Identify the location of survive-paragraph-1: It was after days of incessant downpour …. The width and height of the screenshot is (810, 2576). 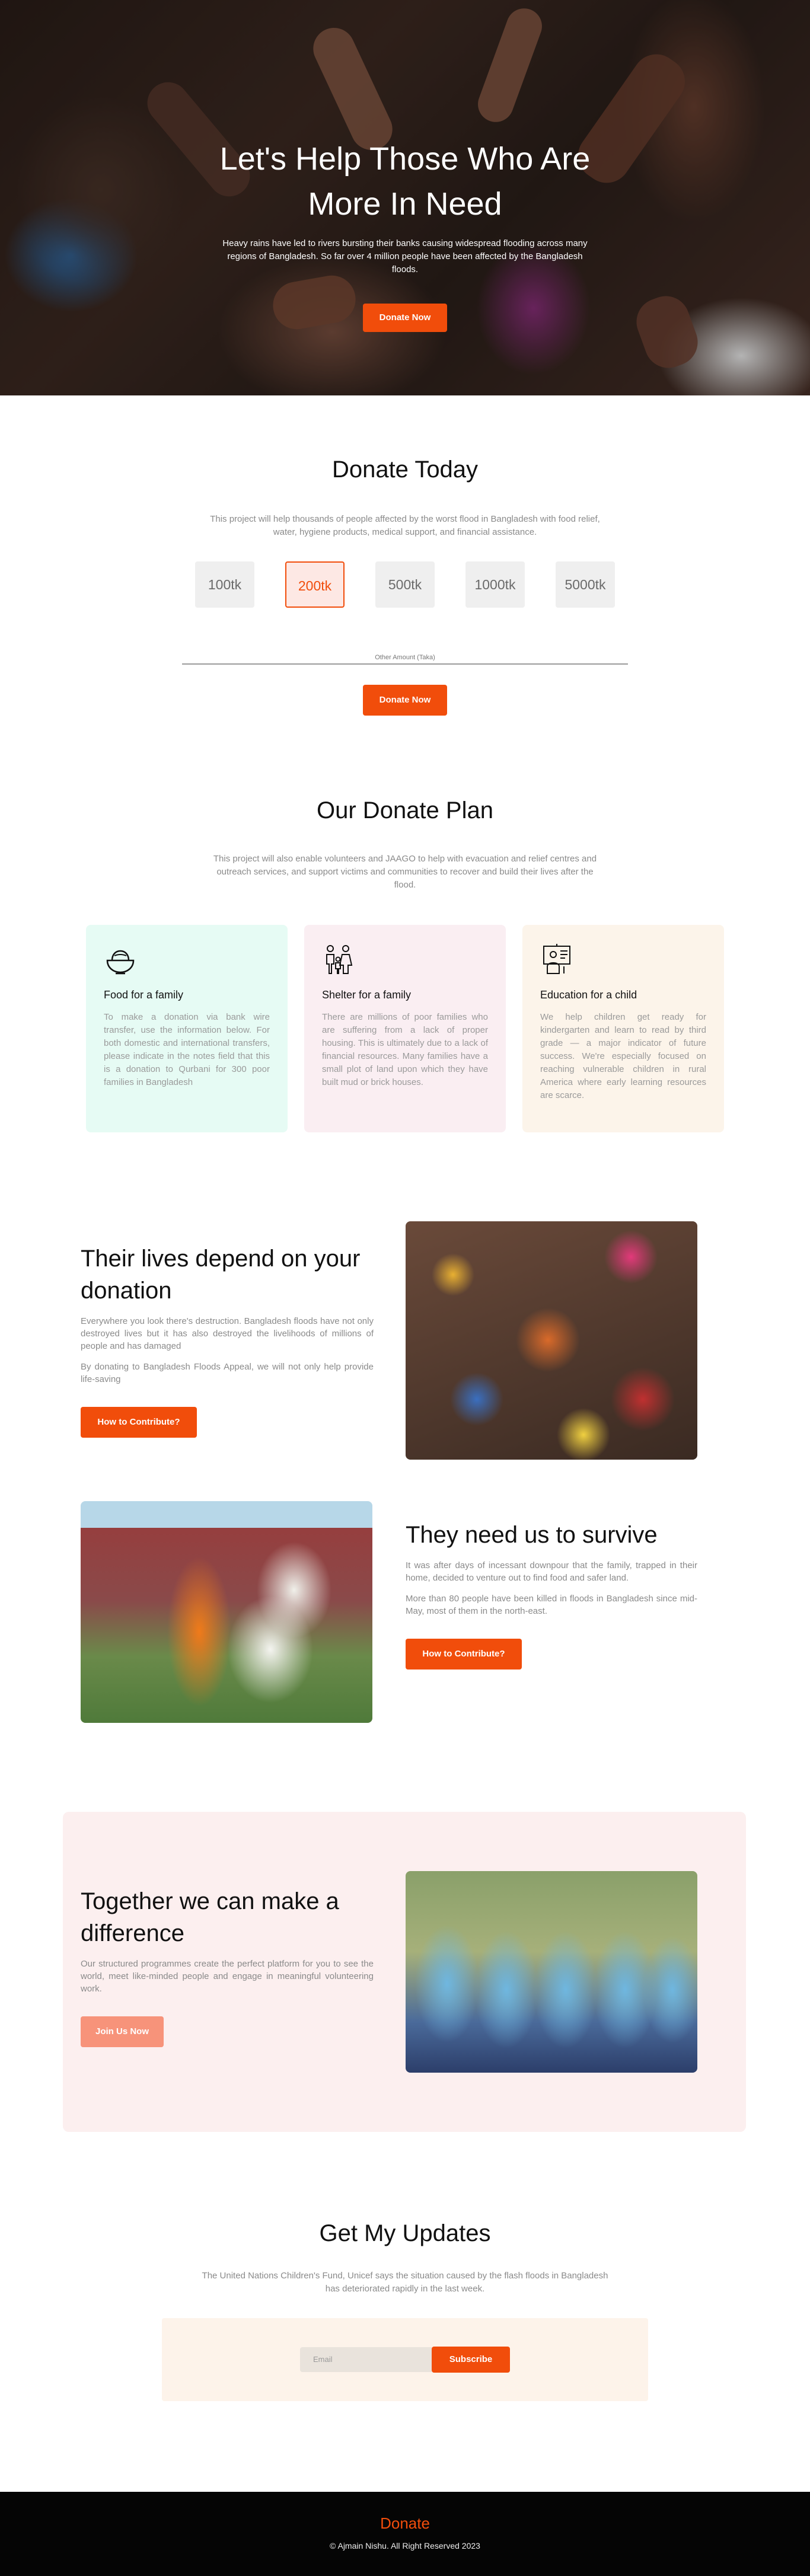
(551, 1571).